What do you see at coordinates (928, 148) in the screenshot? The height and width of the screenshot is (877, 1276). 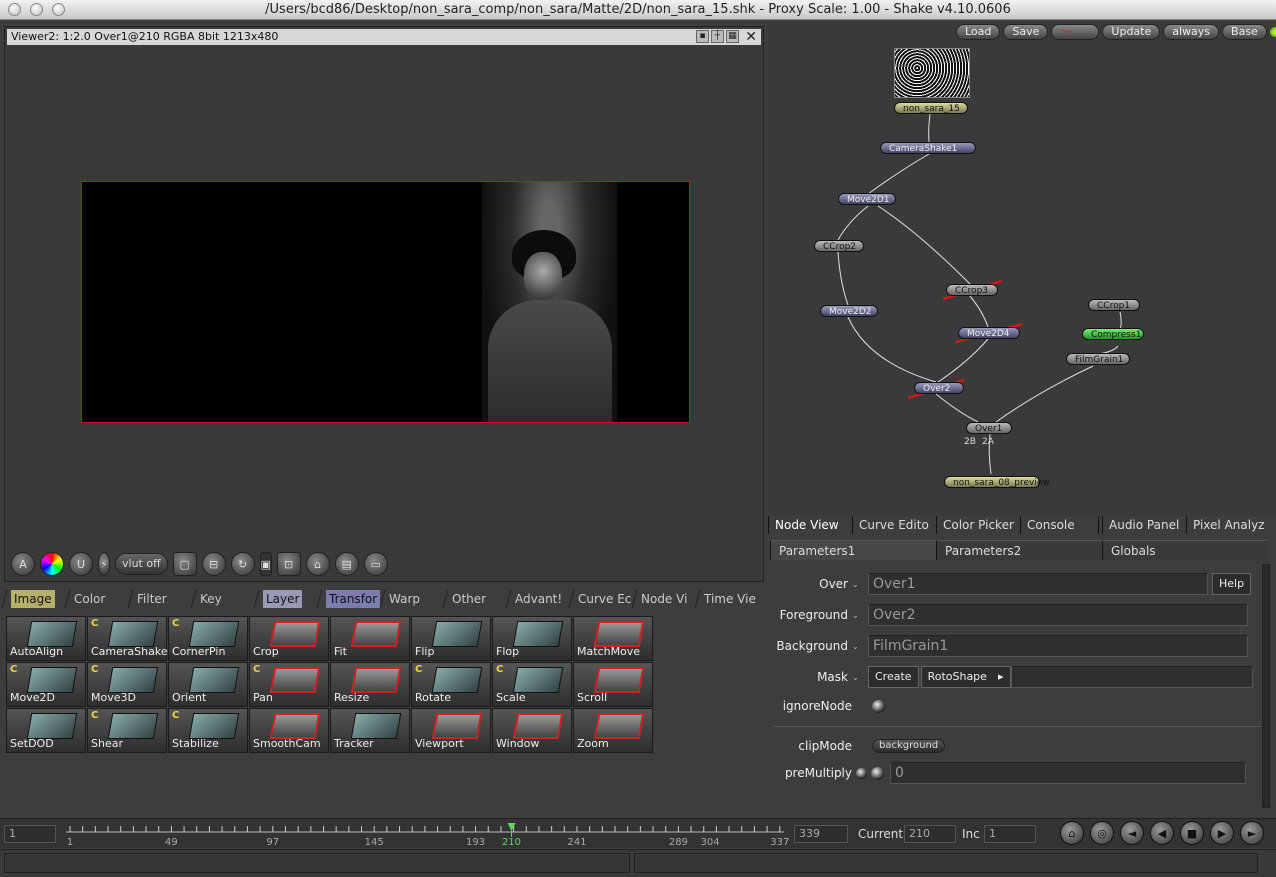 I see `node-camerashake1: CameraShake1` at bounding box center [928, 148].